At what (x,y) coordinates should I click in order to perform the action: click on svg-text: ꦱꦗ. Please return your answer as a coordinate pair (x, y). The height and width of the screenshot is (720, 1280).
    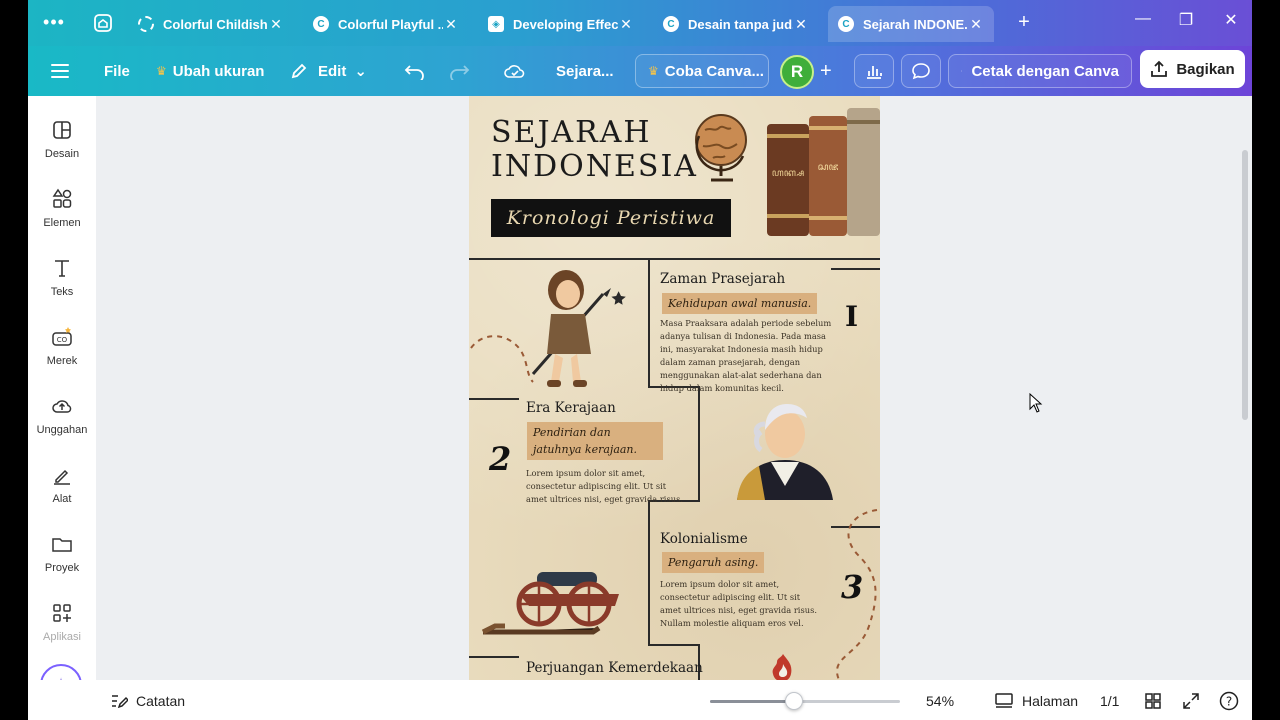
    Looking at the image, I should click on (828, 167).